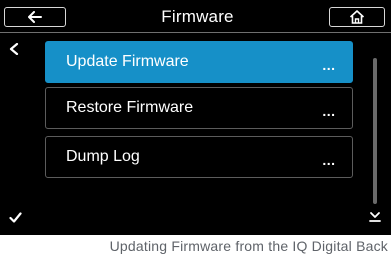  I want to click on back-button, so click(35, 17).